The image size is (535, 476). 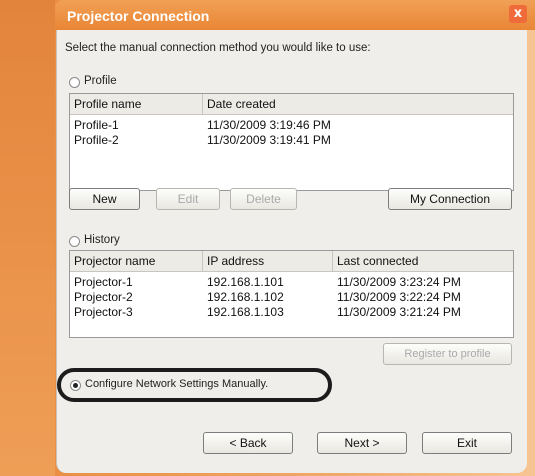 I want to click on new-button: New, so click(x=104, y=199).